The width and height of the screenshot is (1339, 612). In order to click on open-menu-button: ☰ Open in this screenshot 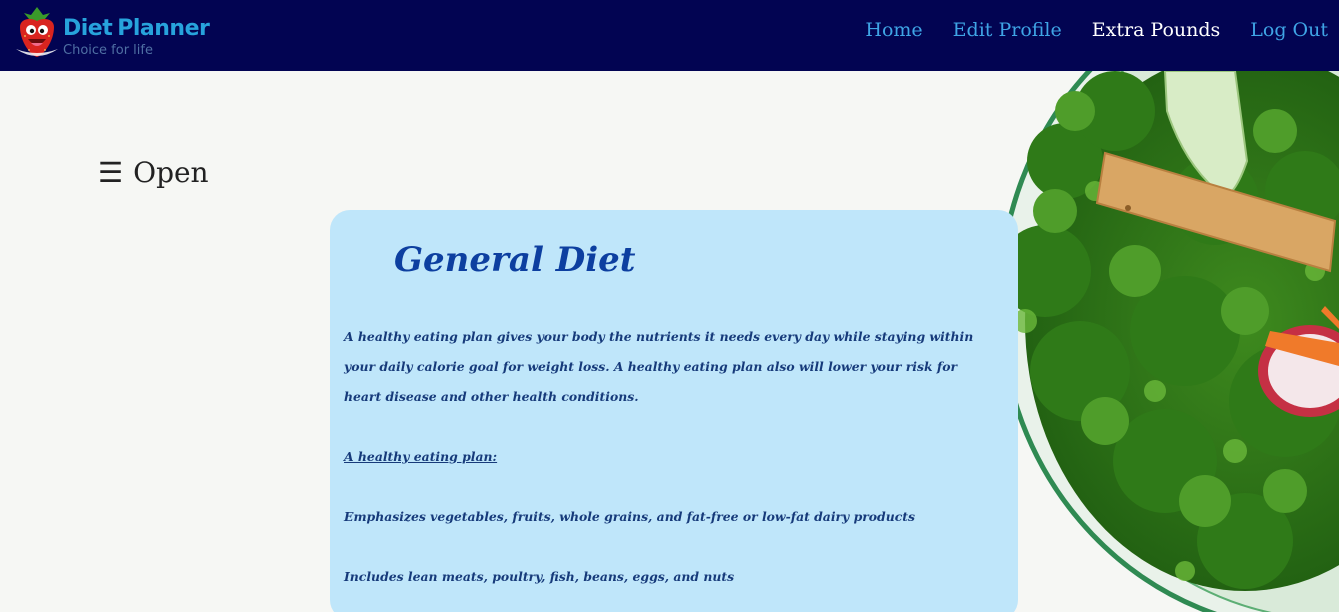, I will do `click(153, 172)`.